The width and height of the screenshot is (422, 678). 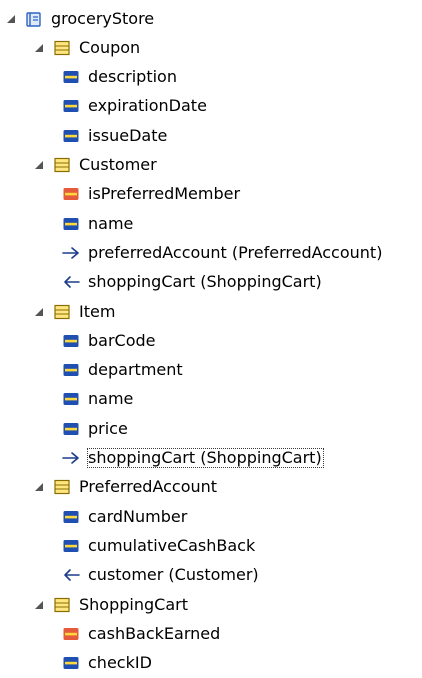 What do you see at coordinates (164, 194) in the screenshot?
I see `tree-node-label: isPreferredMember` at bounding box center [164, 194].